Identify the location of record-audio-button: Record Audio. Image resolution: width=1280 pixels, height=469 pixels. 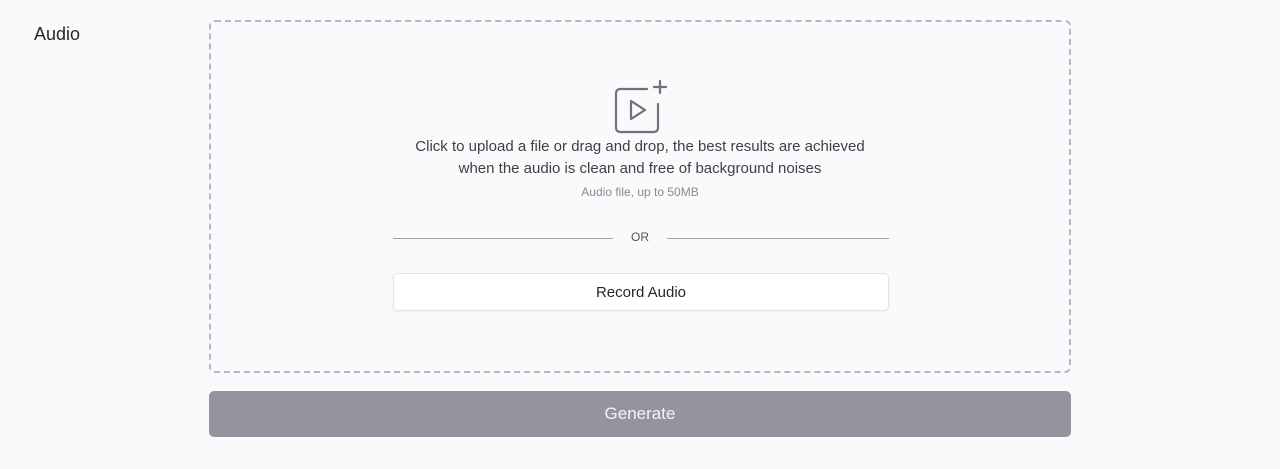
(641, 292).